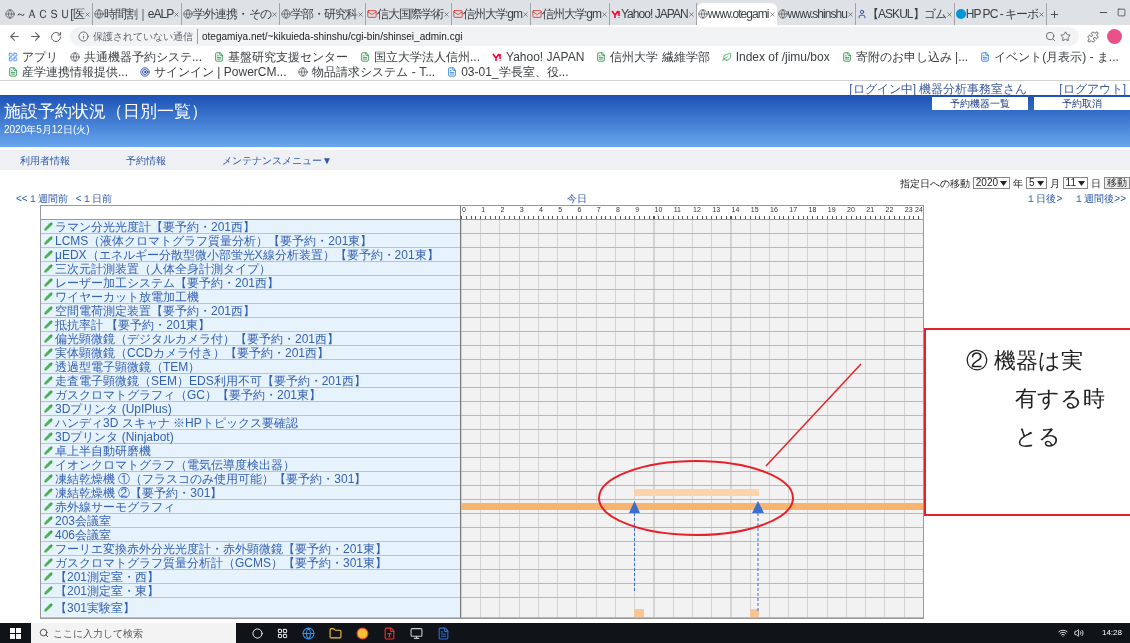 This screenshot has width=1130, height=643. I want to click on next-week-link: １週間後>>, so click(1100, 198).